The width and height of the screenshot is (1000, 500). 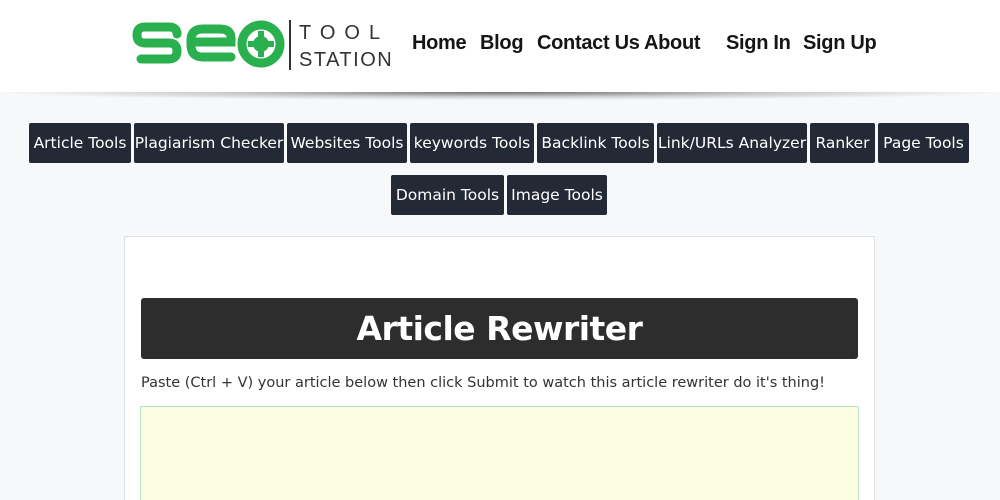 I want to click on page-tools-button: Page Tools, so click(x=923, y=143).